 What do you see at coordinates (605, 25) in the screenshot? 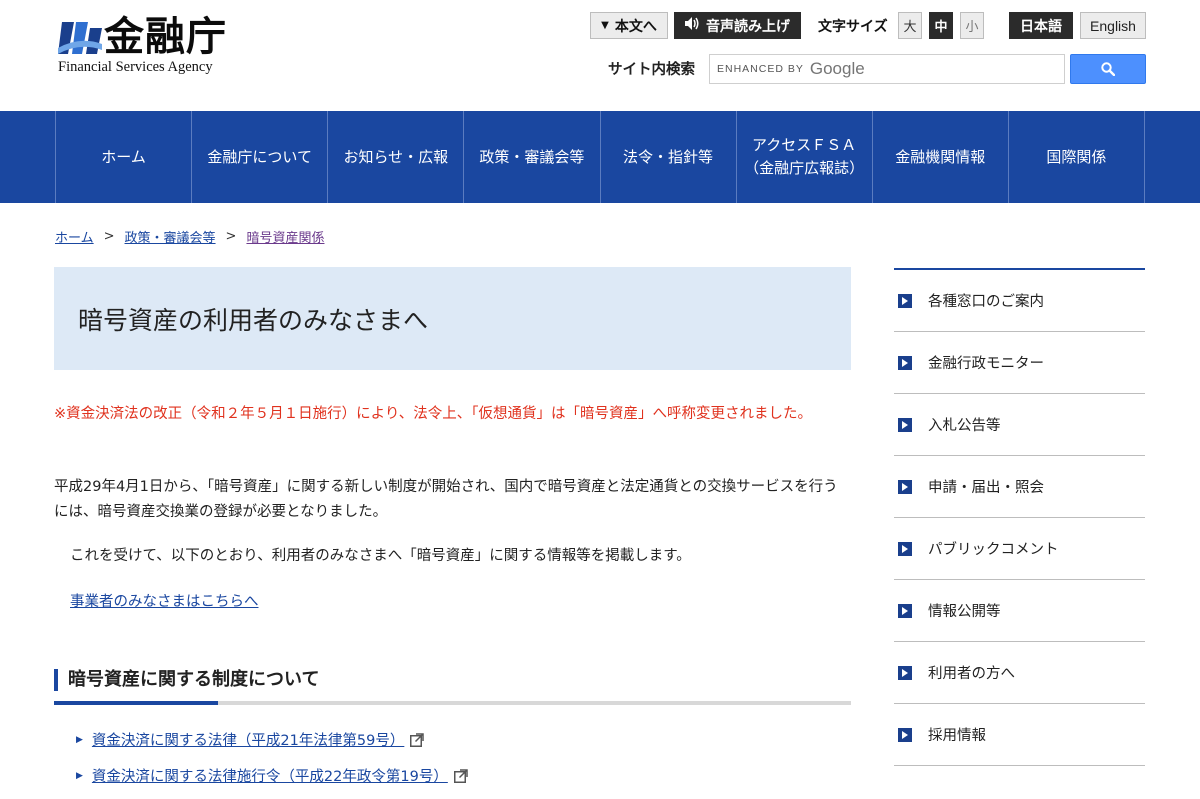
I see `triangle-down-icon: ▼` at bounding box center [605, 25].